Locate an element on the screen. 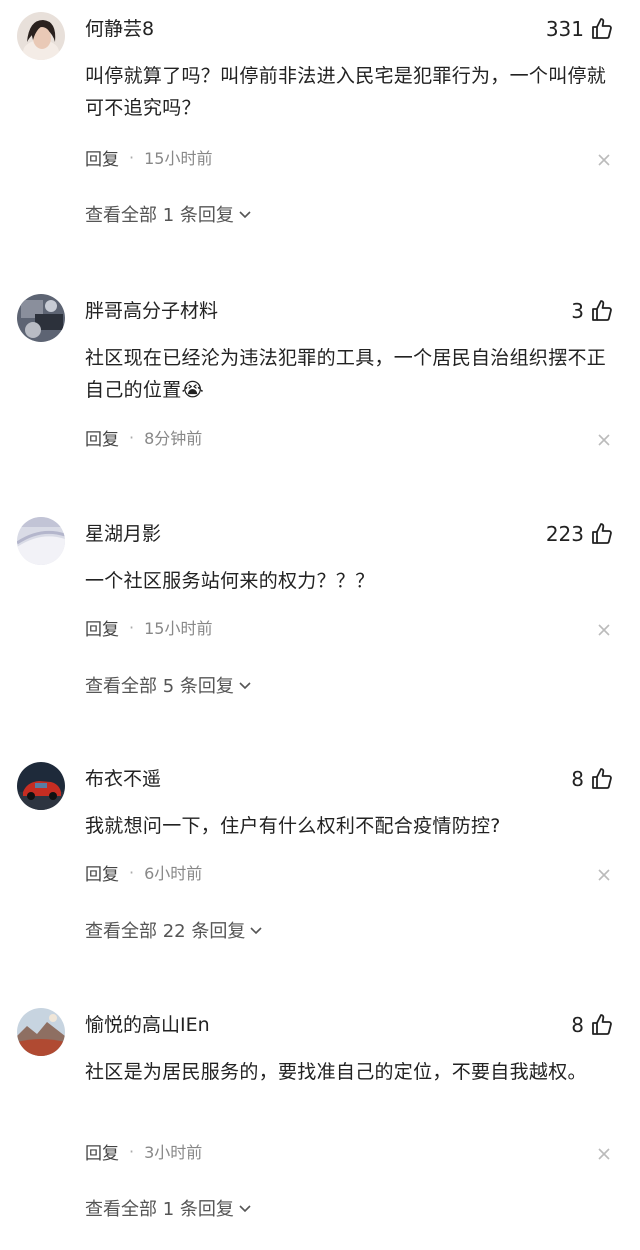 Image resolution: width=640 pixels, height=1250 pixels. timestamp: 3小时前 is located at coordinates (173, 1152).